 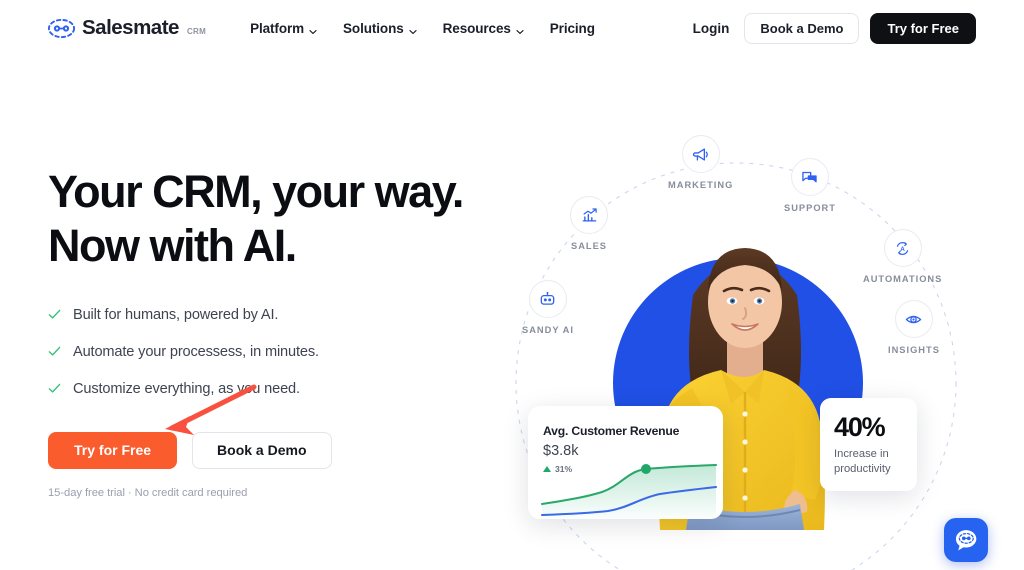 What do you see at coordinates (903, 279) in the screenshot?
I see `orbit-node-label: AUTOMATIONS` at bounding box center [903, 279].